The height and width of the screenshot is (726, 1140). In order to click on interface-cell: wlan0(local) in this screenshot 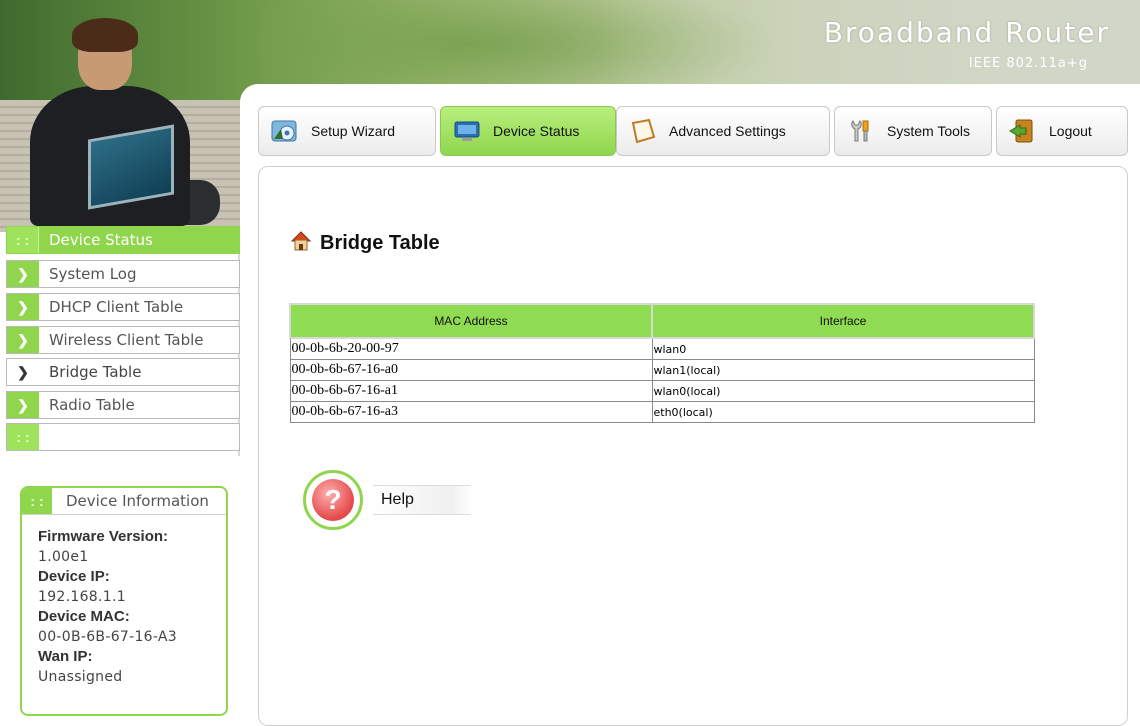, I will do `click(843, 391)`.